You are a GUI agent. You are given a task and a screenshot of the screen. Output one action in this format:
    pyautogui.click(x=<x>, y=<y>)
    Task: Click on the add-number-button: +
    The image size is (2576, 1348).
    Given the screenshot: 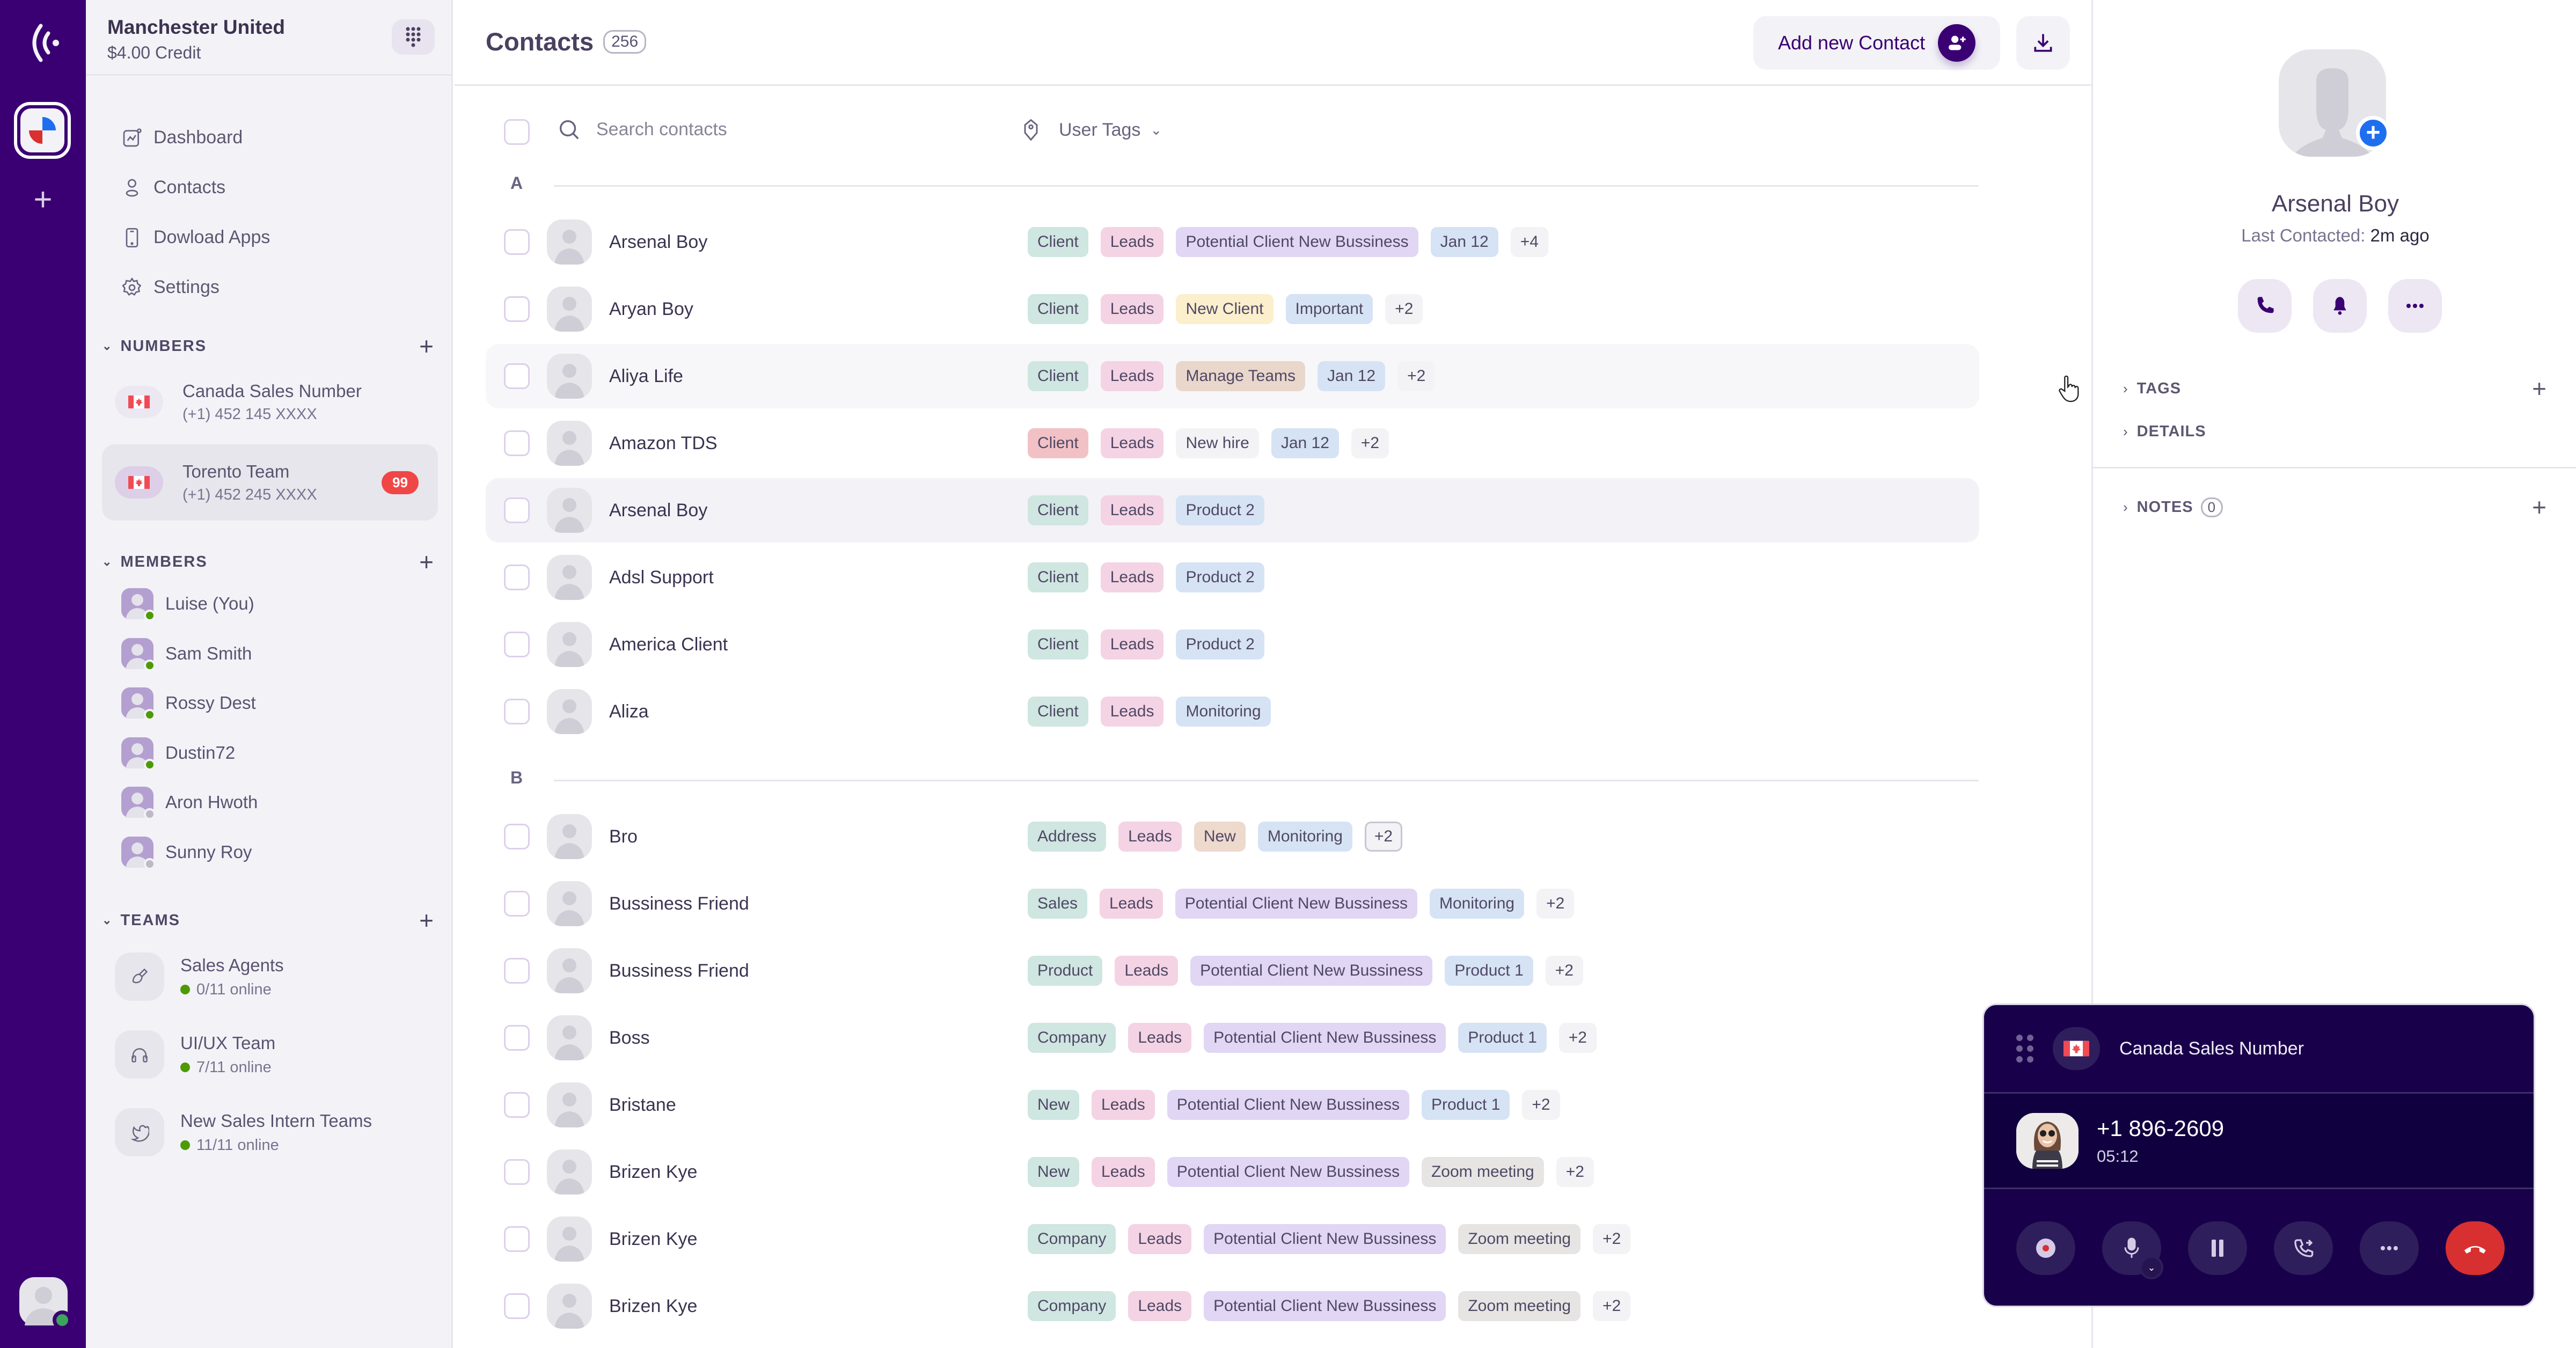 What is the action you would take?
    pyautogui.click(x=427, y=346)
    